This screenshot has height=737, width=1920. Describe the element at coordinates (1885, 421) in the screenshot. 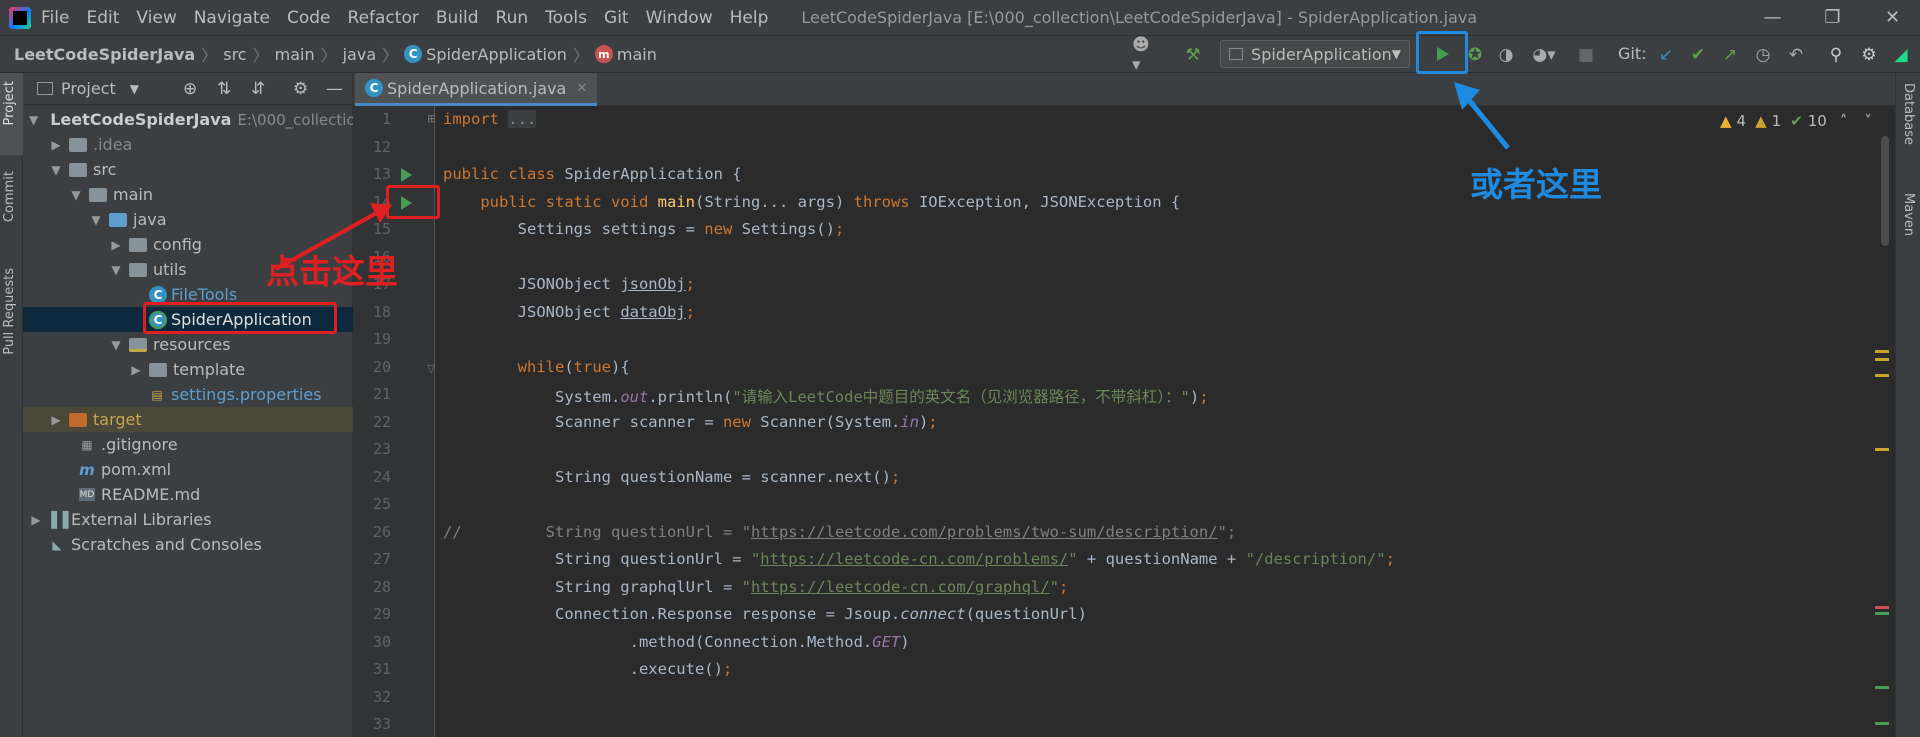

I see `error-stripe` at that location.